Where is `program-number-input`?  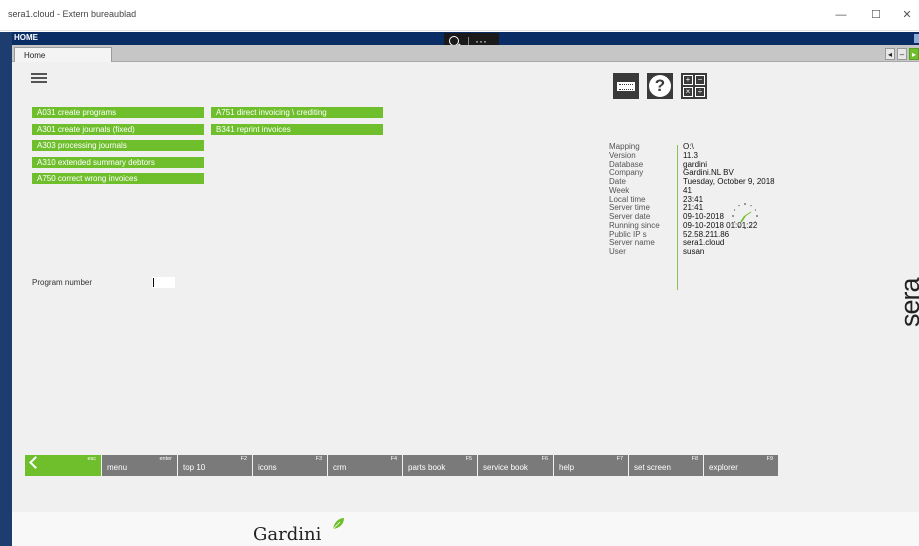
program-number-input is located at coordinates (163, 282).